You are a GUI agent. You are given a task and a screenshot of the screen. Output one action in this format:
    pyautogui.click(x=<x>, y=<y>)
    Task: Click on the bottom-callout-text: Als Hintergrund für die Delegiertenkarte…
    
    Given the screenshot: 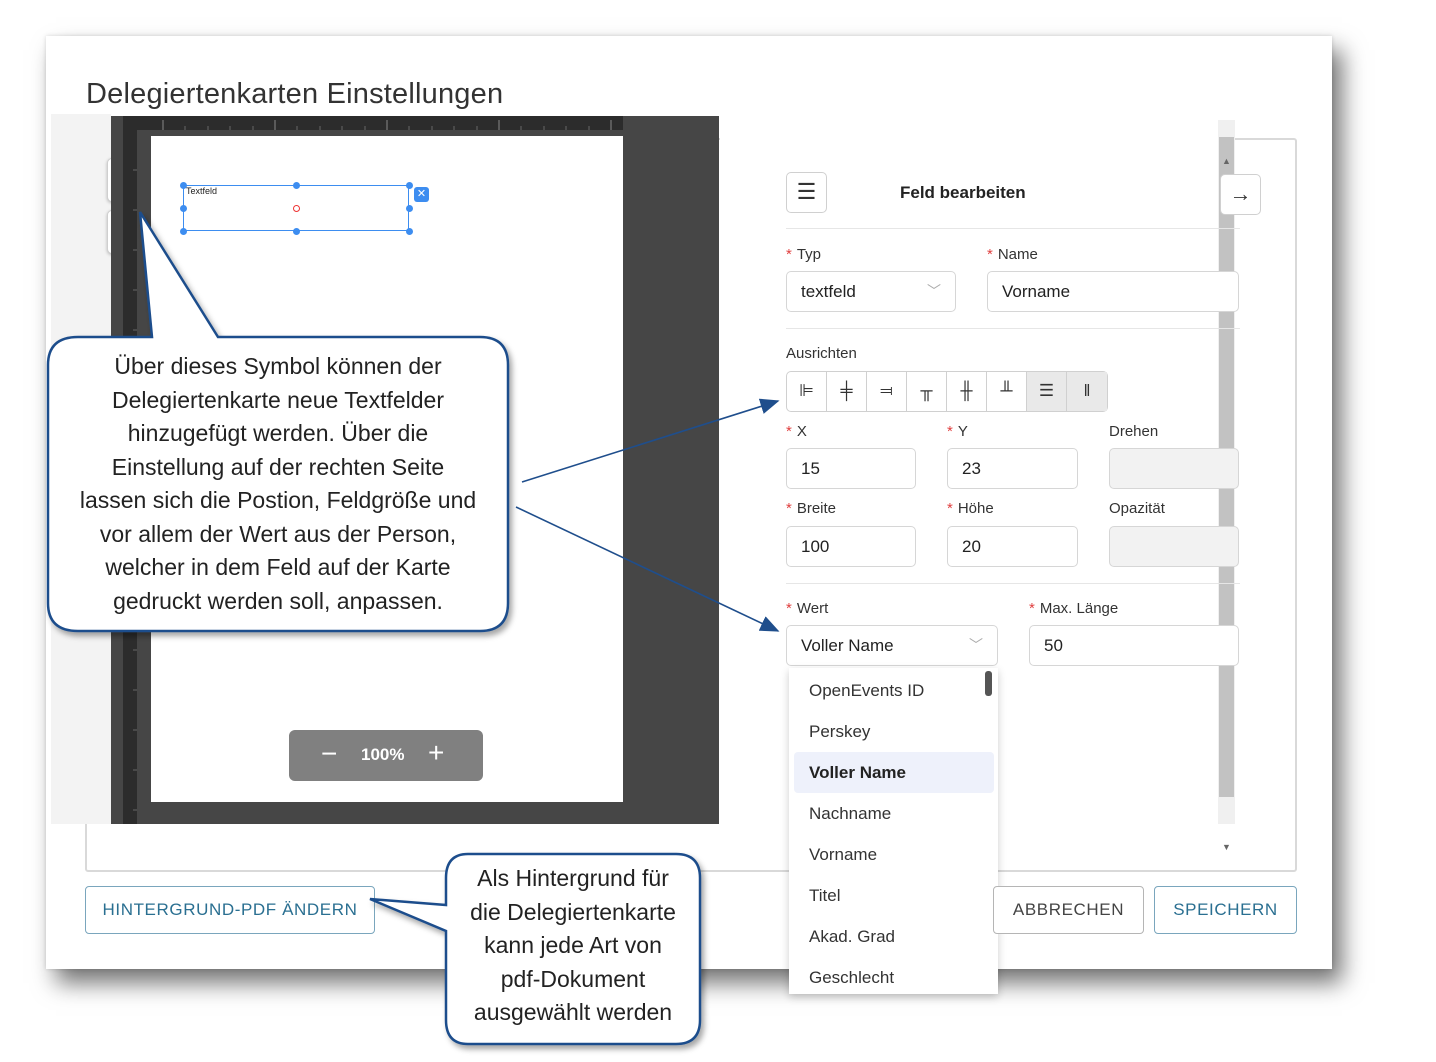 What is the action you would take?
    pyautogui.click(x=573, y=945)
    